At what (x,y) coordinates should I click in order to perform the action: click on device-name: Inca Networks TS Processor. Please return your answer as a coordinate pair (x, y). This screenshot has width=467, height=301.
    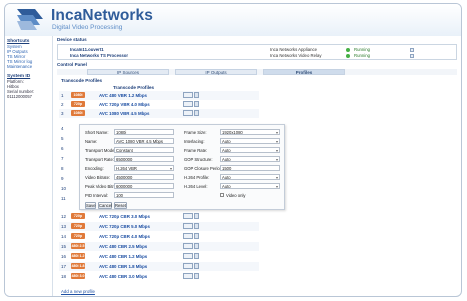
    Looking at the image, I should click on (99, 55).